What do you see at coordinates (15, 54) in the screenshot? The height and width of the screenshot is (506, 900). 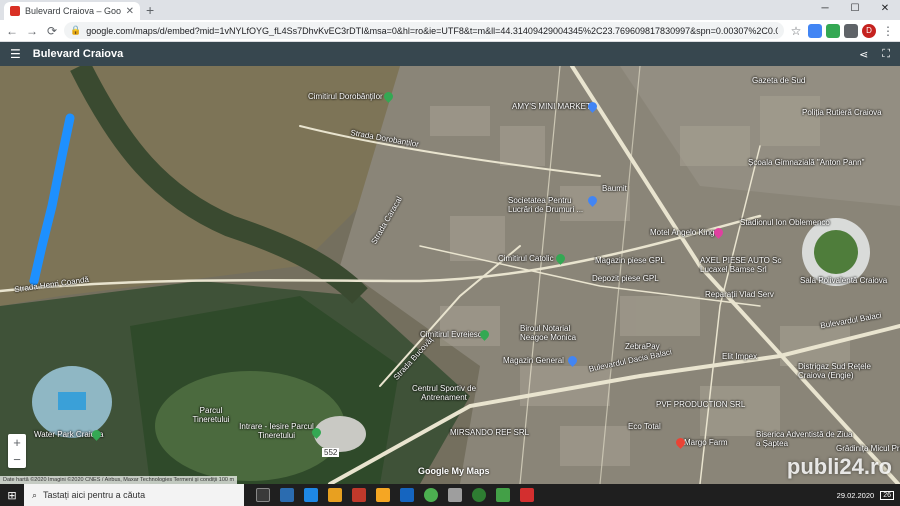 I see `map-legend-menu-icon: ☰` at bounding box center [15, 54].